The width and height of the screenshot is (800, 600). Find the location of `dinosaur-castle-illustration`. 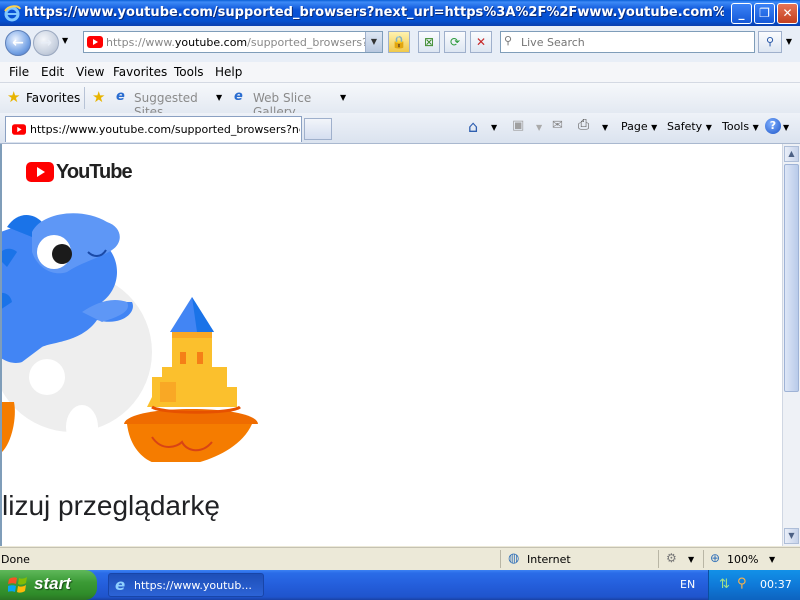

dinosaur-castle-illustration is located at coordinates (130, 337).